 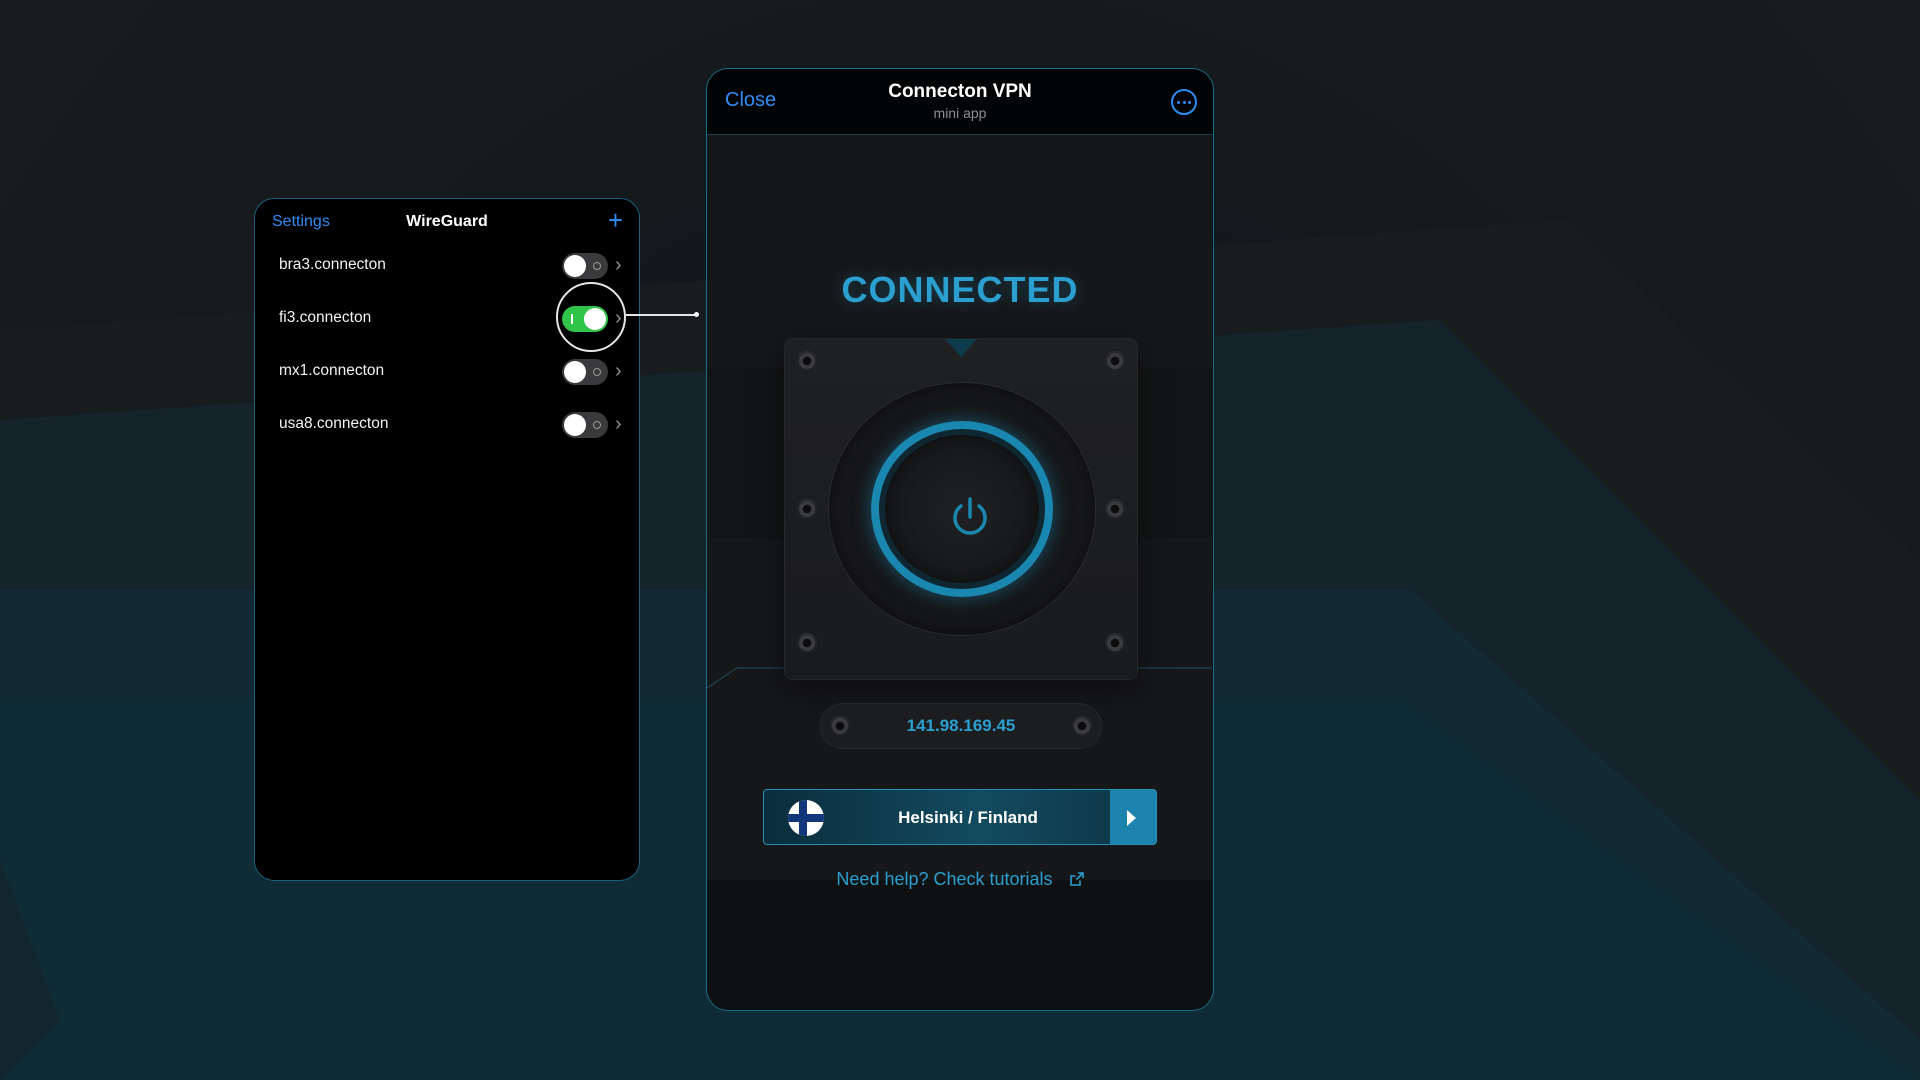 I want to click on app-subtitle: mini app, so click(x=960, y=113).